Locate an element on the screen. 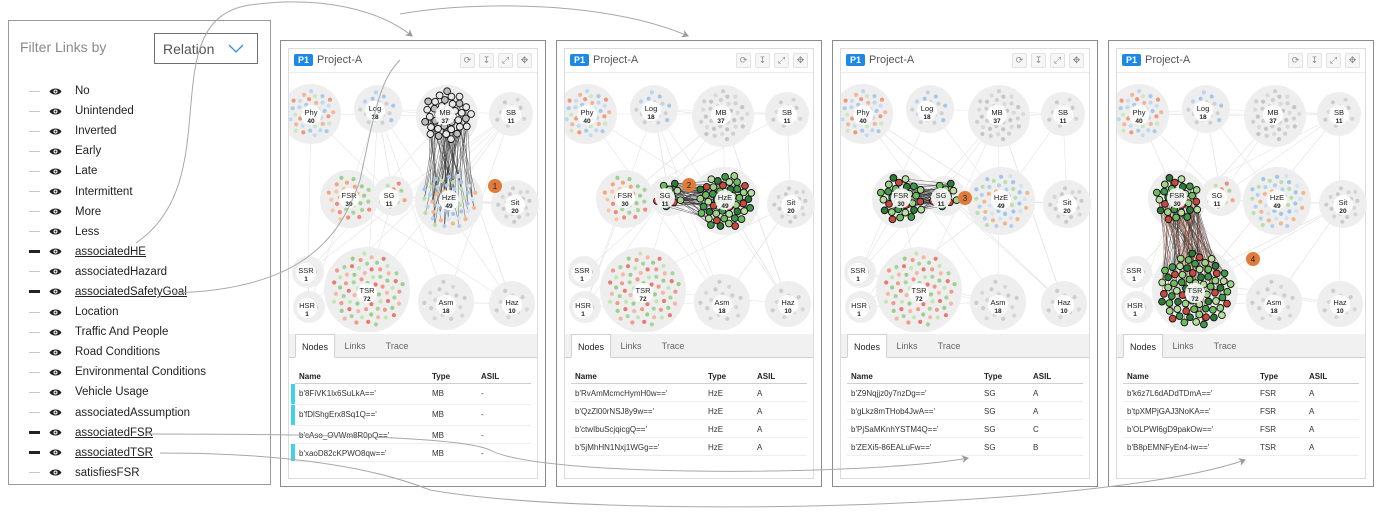  filter-item: associatedHazard is located at coordinates (139, 272).